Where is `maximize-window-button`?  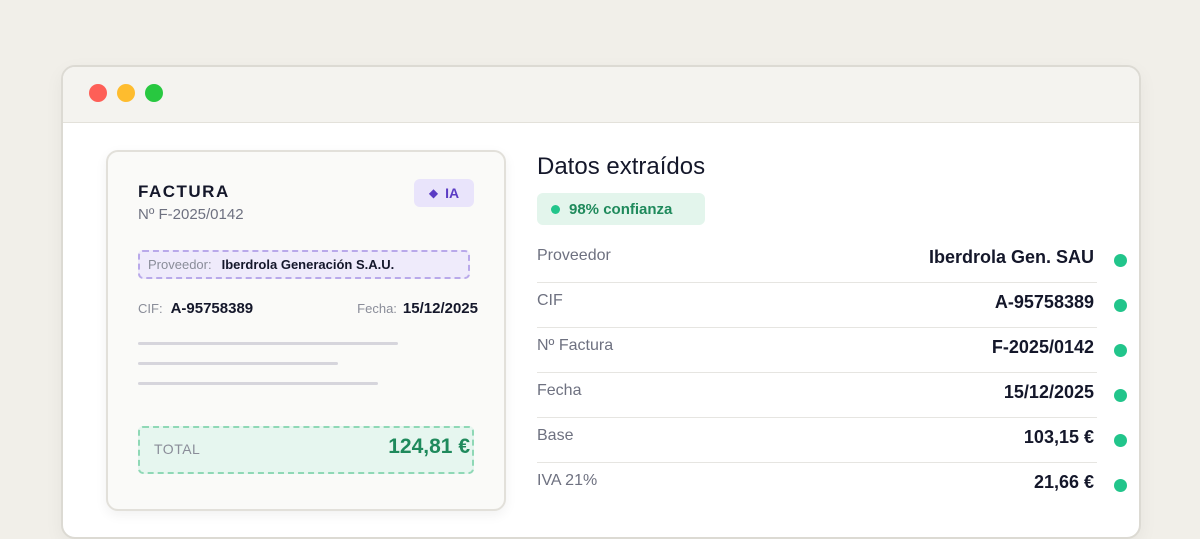
maximize-window-button is located at coordinates (154, 93).